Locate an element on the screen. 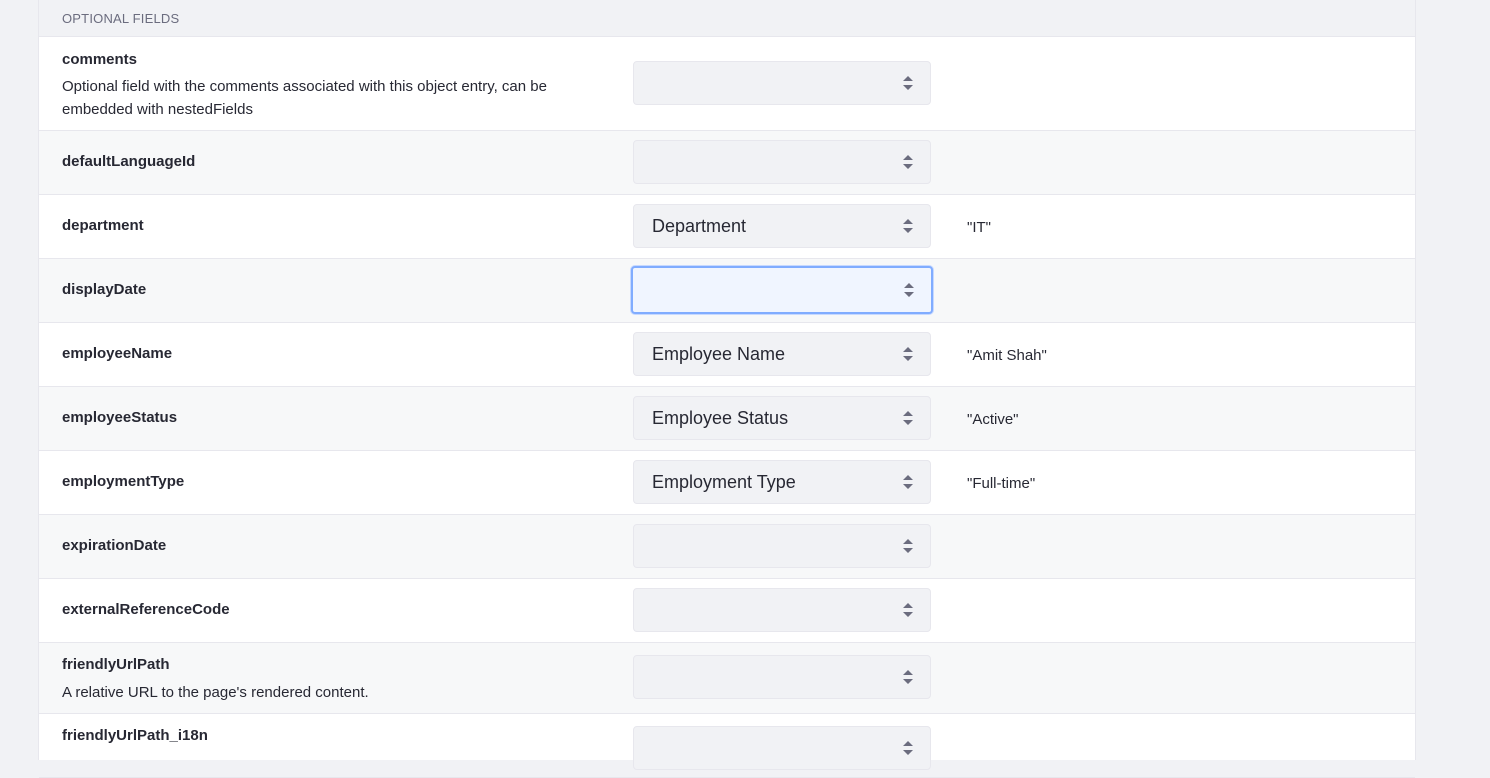  department-select: Department is located at coordinates (782, 226).